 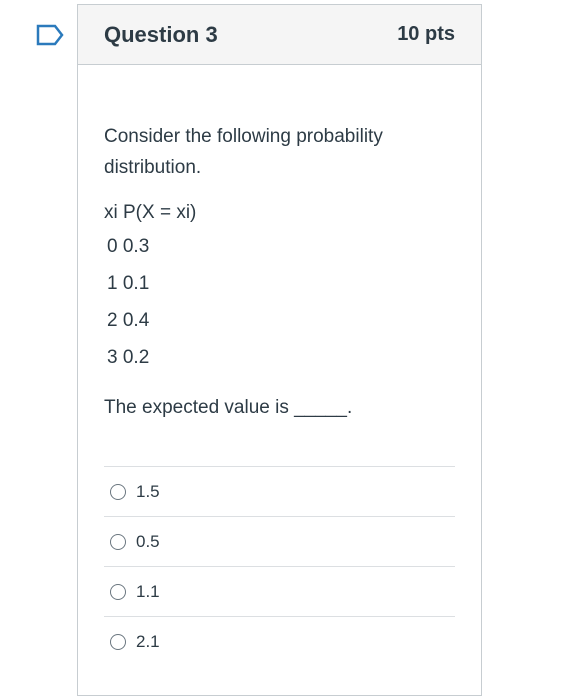 What do you see at coordinates (279, 542) in the screenshot?
I see `answer-option: 0.5` at bounding box center [279, 542].